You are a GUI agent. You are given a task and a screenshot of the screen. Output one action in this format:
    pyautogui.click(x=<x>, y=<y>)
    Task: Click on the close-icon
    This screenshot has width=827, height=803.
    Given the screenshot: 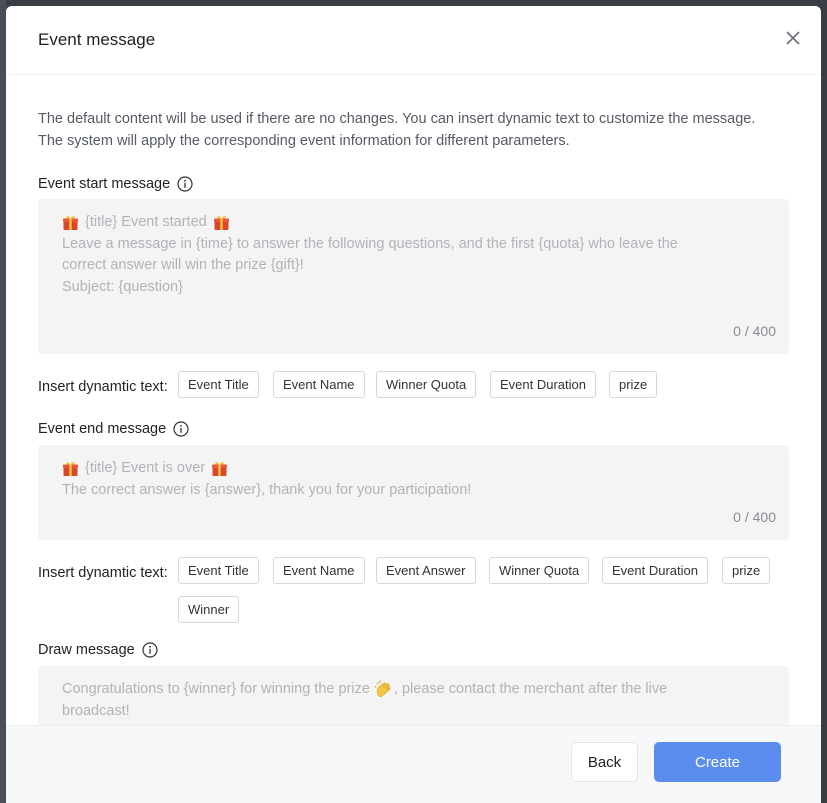 What is the action you would take?
    pyautogui.click(x=793, y=38)
    